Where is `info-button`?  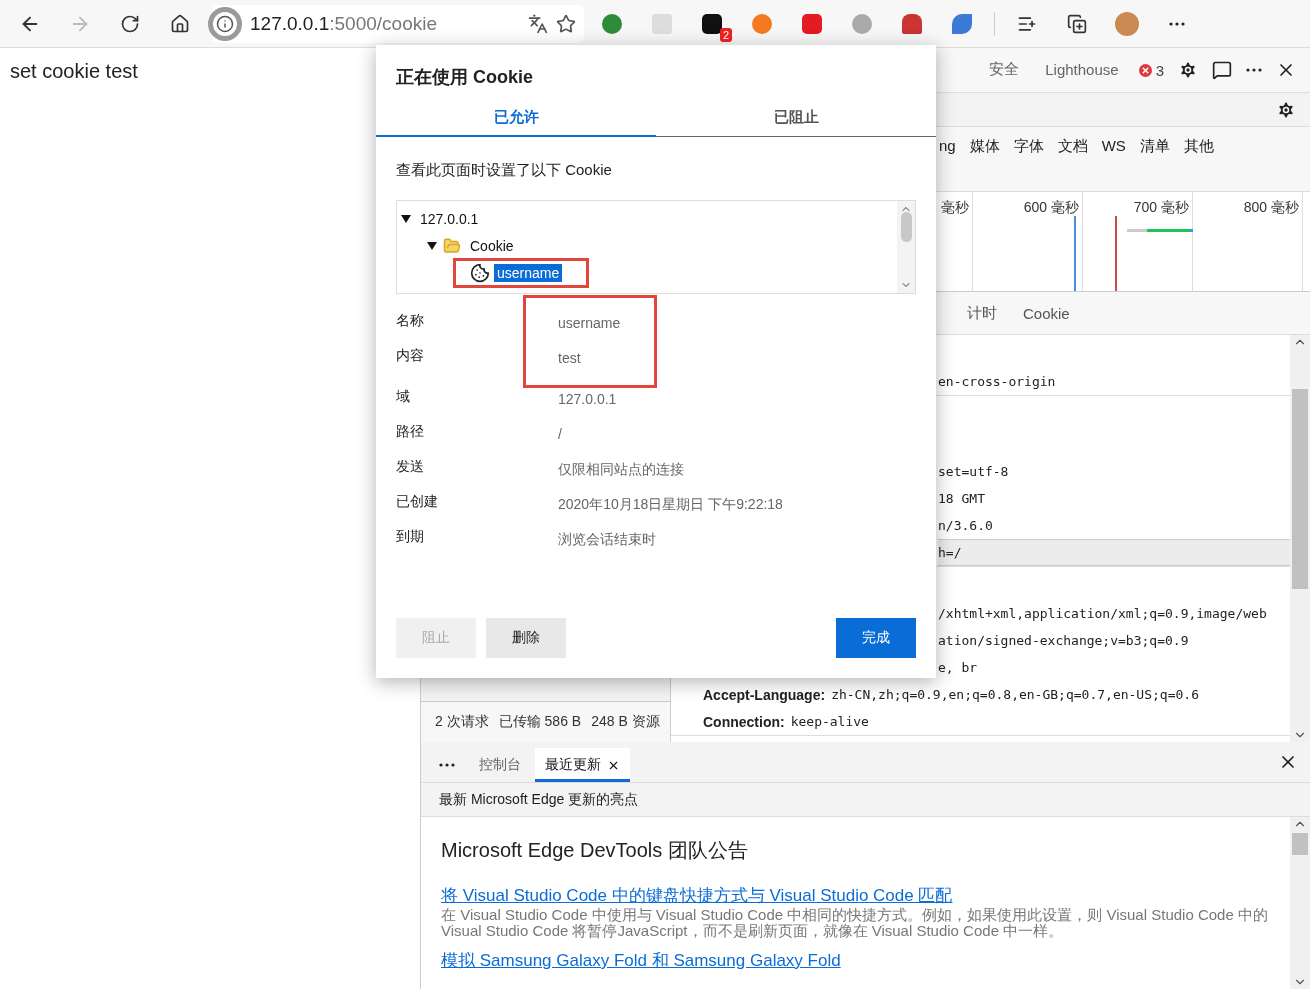 info-button is located at coordinates (225, 23).